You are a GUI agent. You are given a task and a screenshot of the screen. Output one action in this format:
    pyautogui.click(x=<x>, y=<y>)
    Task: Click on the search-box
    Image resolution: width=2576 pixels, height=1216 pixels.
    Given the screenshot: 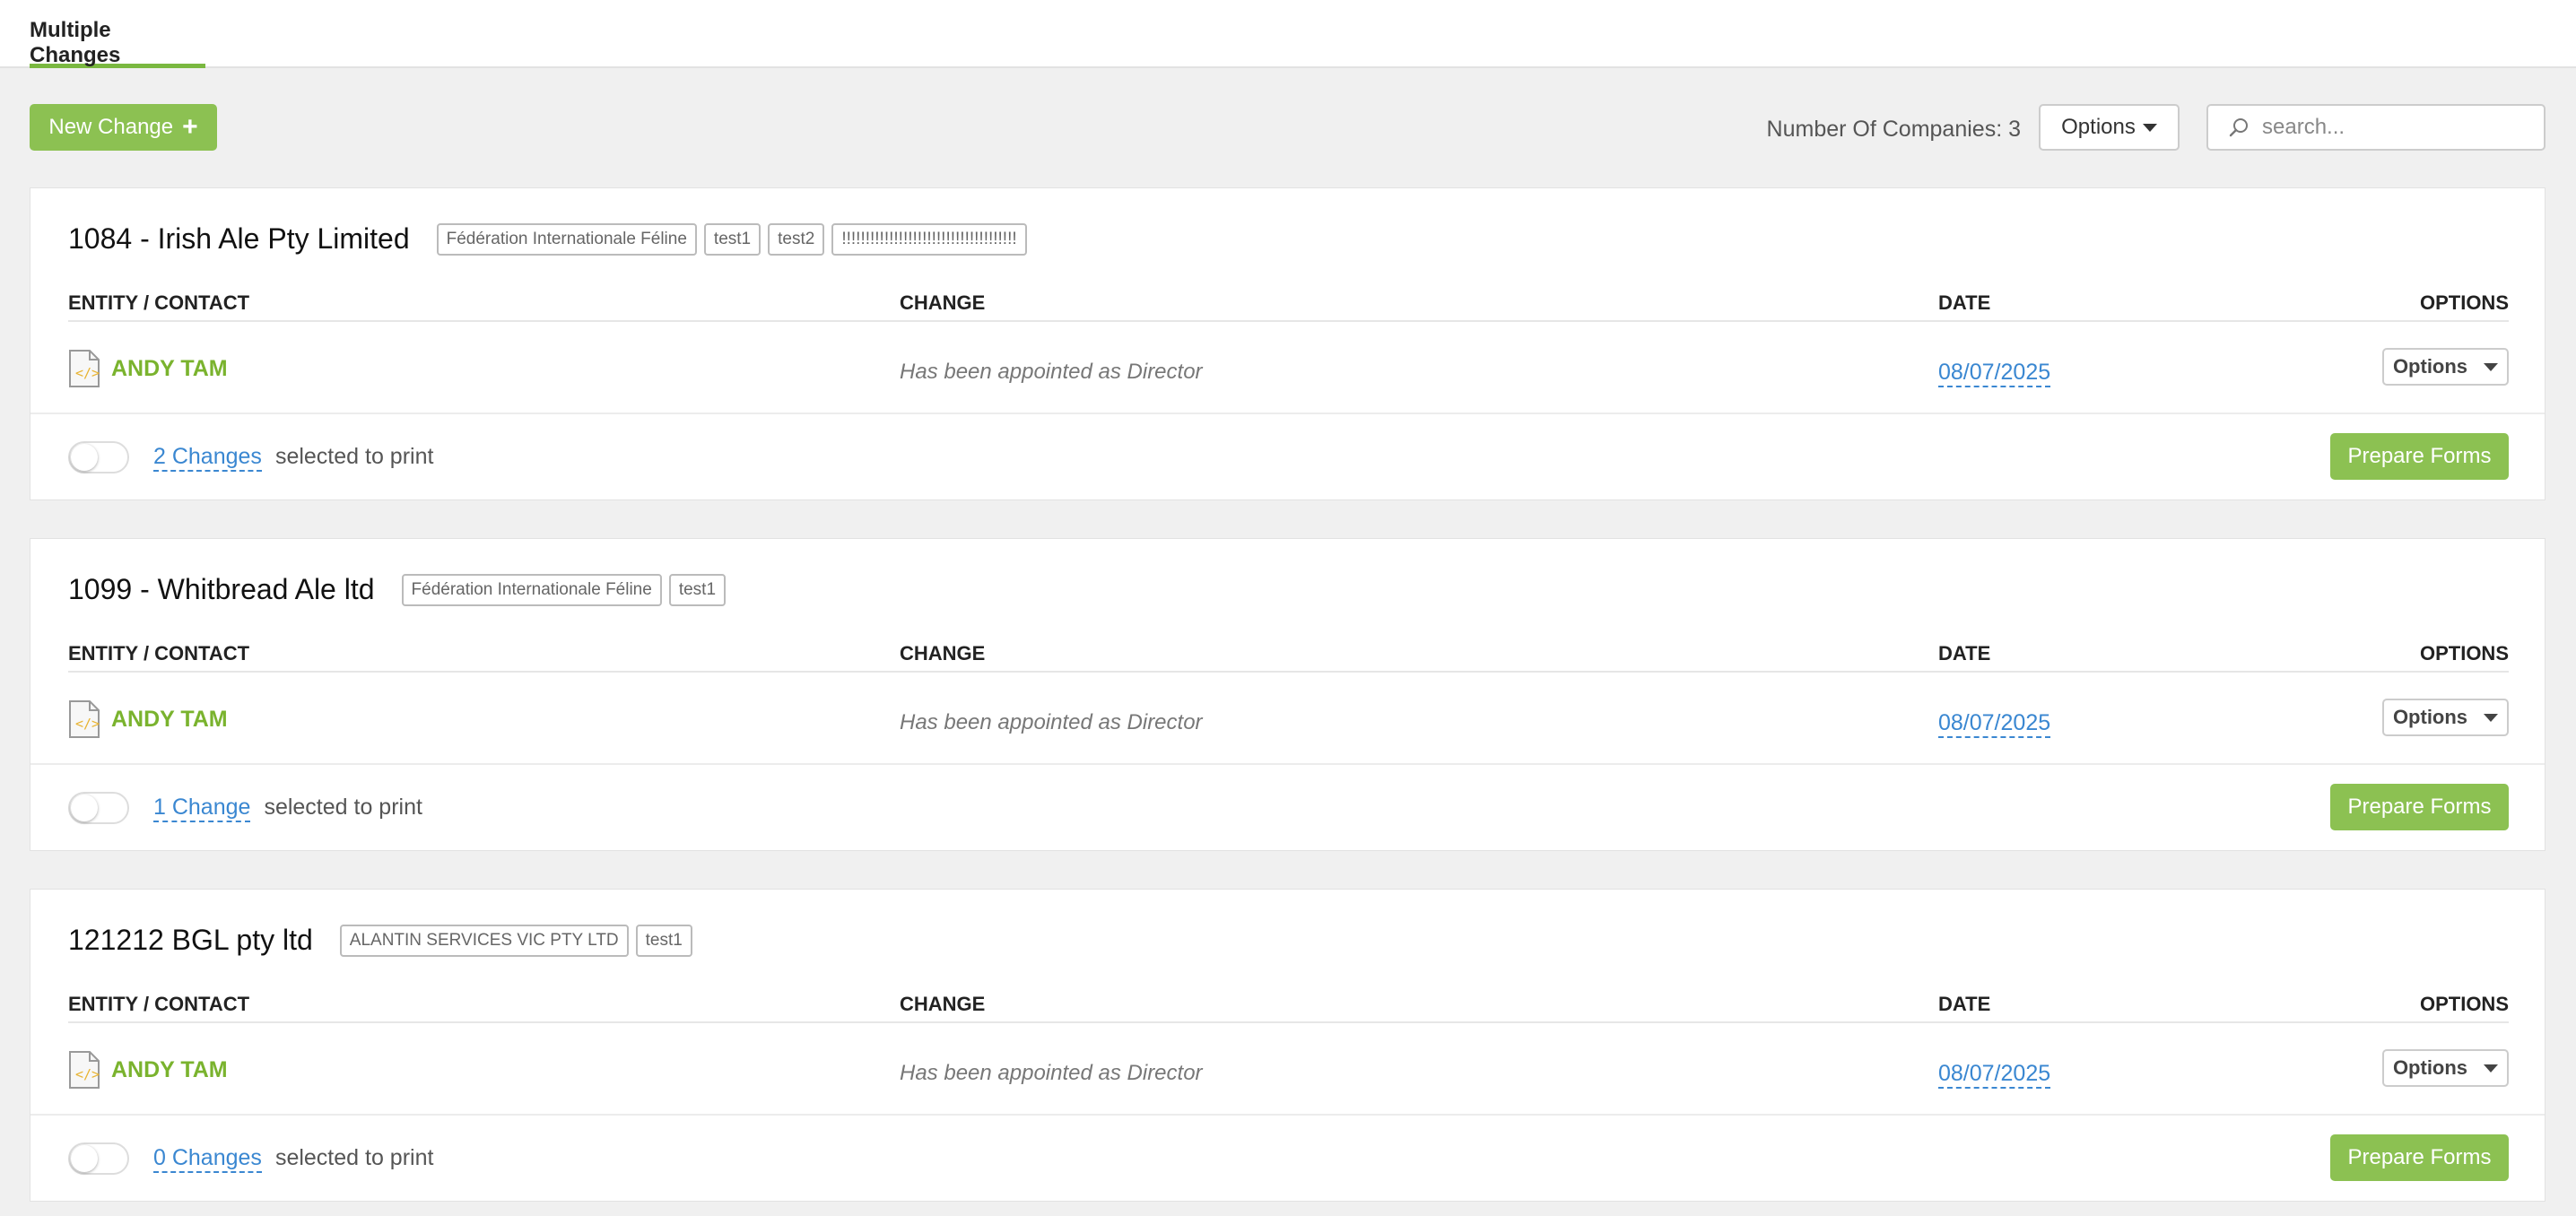 What is the action you would take?
    pyautogui.click(x=2376, y=127)
    